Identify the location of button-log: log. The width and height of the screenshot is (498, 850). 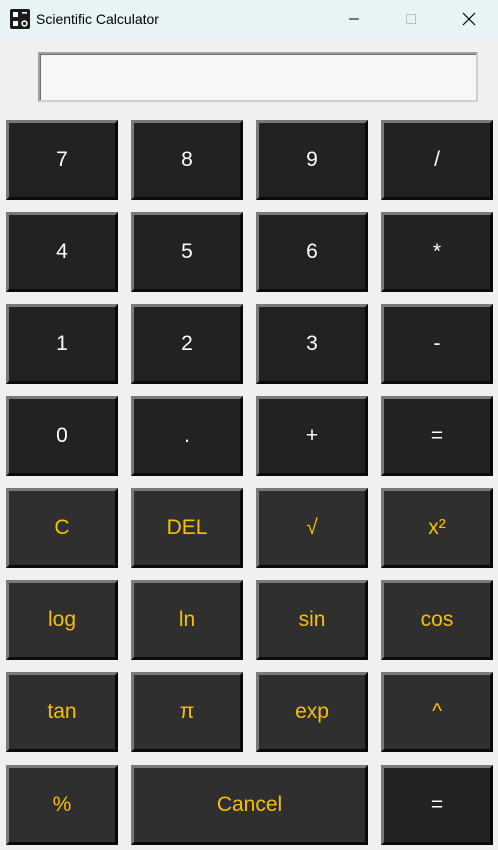
(62, 620).